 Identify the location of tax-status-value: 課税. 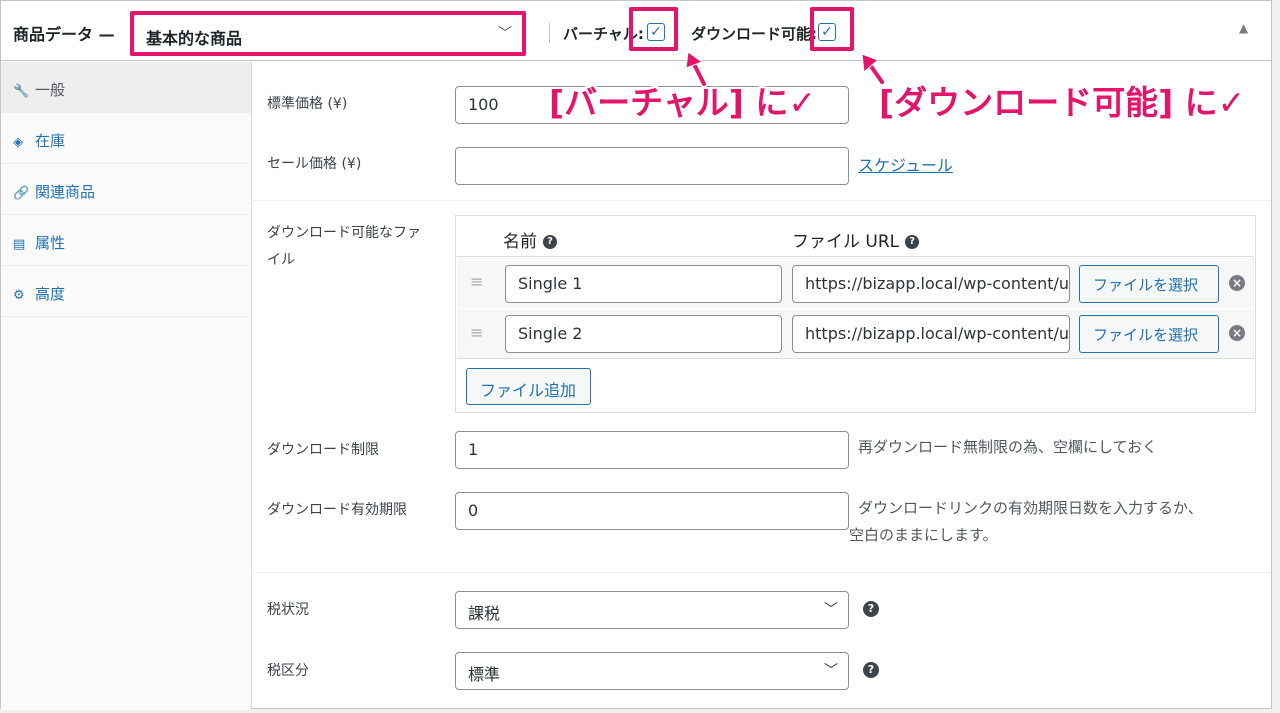
(484, 613).